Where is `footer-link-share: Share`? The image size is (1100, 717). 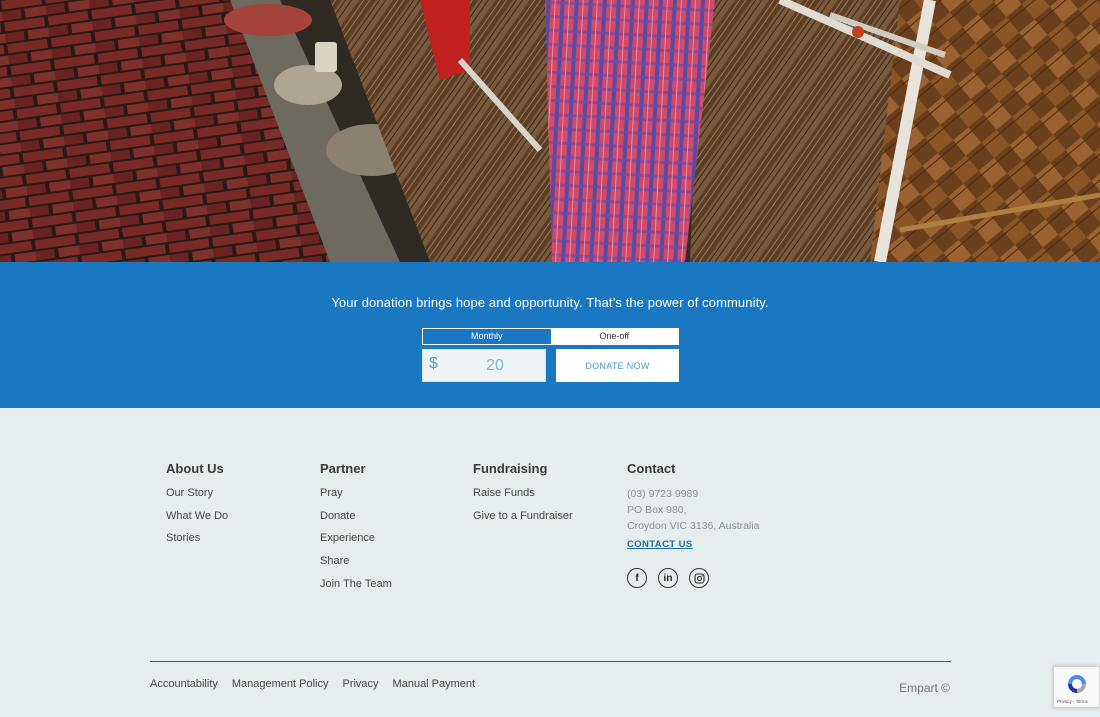
footer-link-share: Share is located at coordinates (356, 565).